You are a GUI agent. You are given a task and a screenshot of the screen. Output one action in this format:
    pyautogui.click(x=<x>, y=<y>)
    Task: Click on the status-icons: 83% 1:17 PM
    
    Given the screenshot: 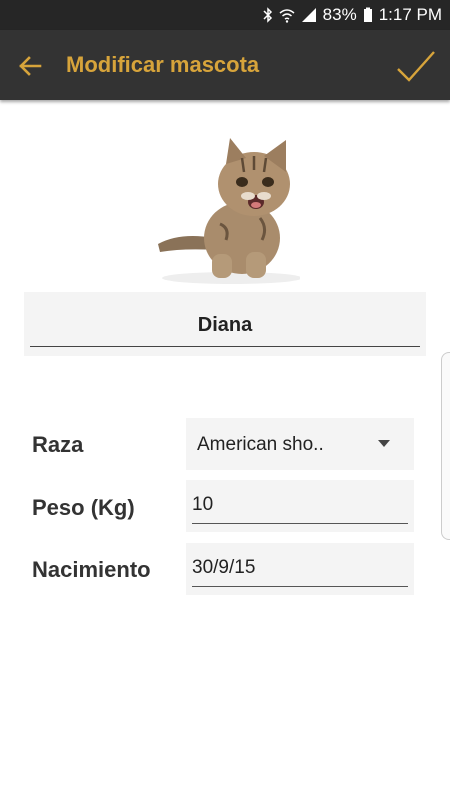 What is the action you would take?
    pyautogui.click(x=352, y=15)
    